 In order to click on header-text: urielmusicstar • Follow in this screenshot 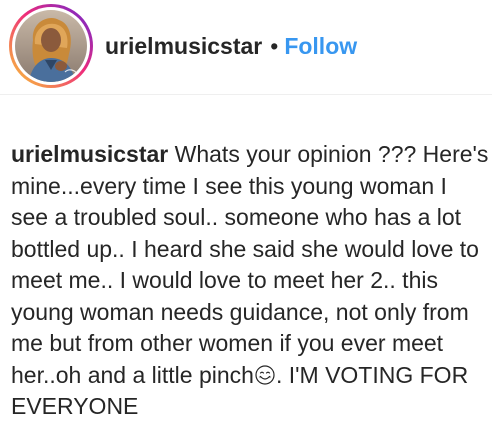, I will do `click(231, 46)`.